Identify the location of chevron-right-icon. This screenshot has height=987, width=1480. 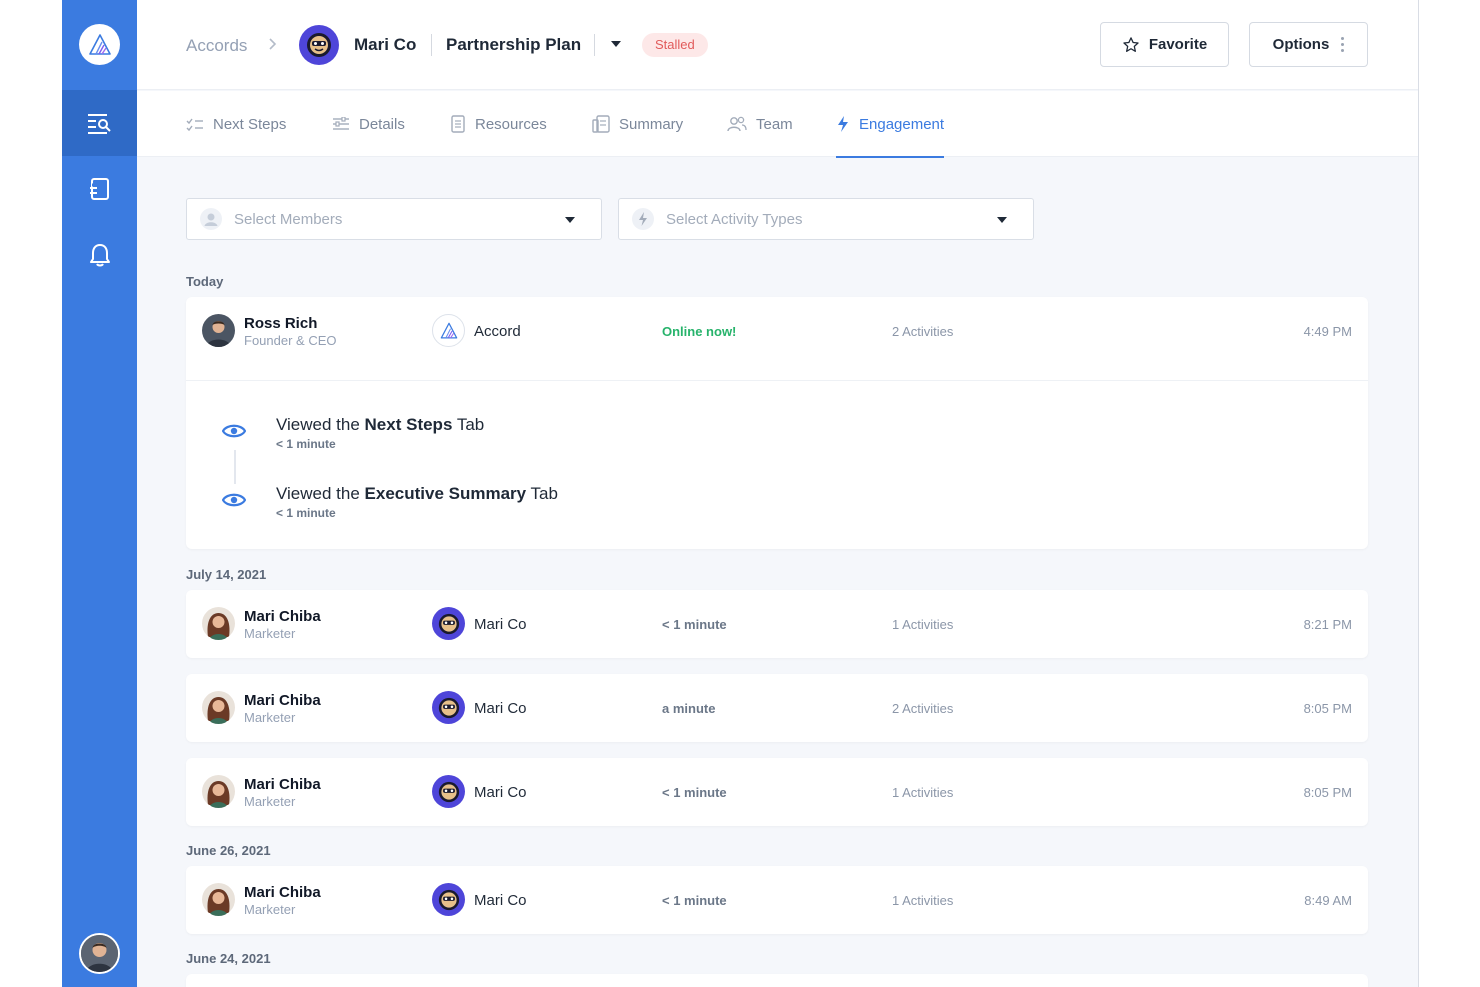
(272, 46).